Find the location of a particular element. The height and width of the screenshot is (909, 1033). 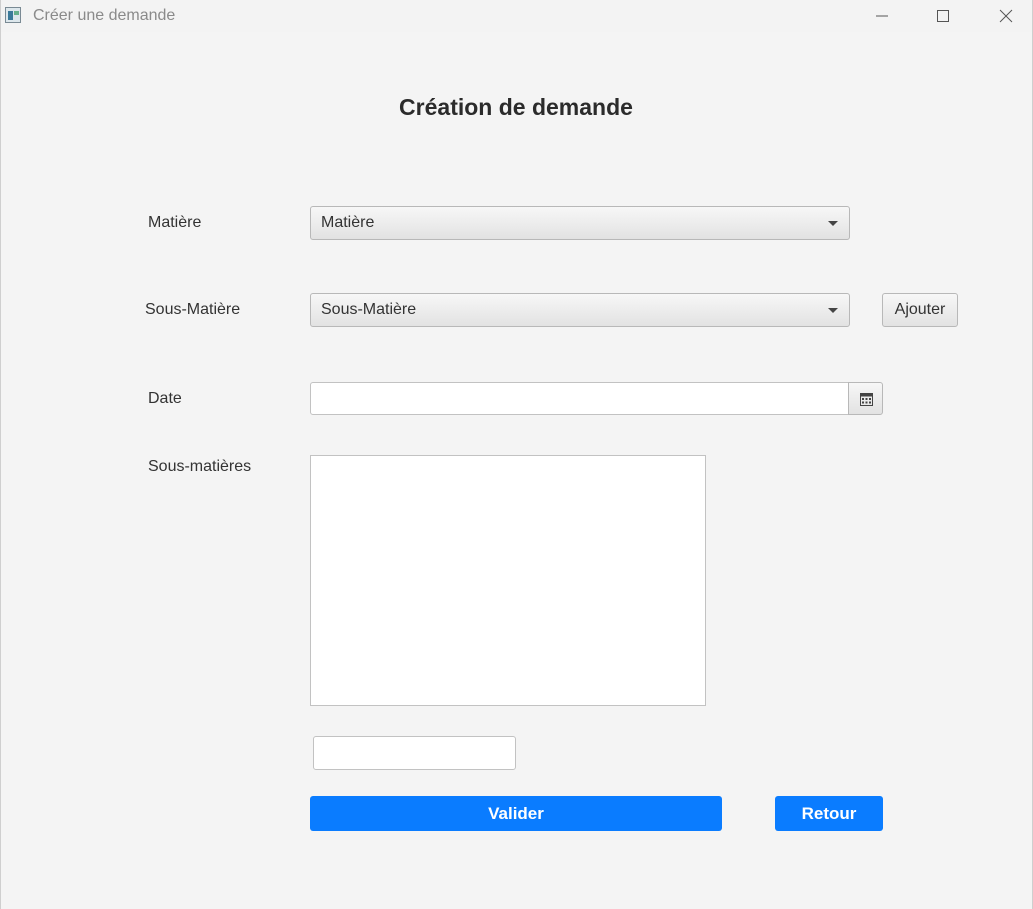

sous-matieres-label: Sous-matières is located at coordinates (200, 466).